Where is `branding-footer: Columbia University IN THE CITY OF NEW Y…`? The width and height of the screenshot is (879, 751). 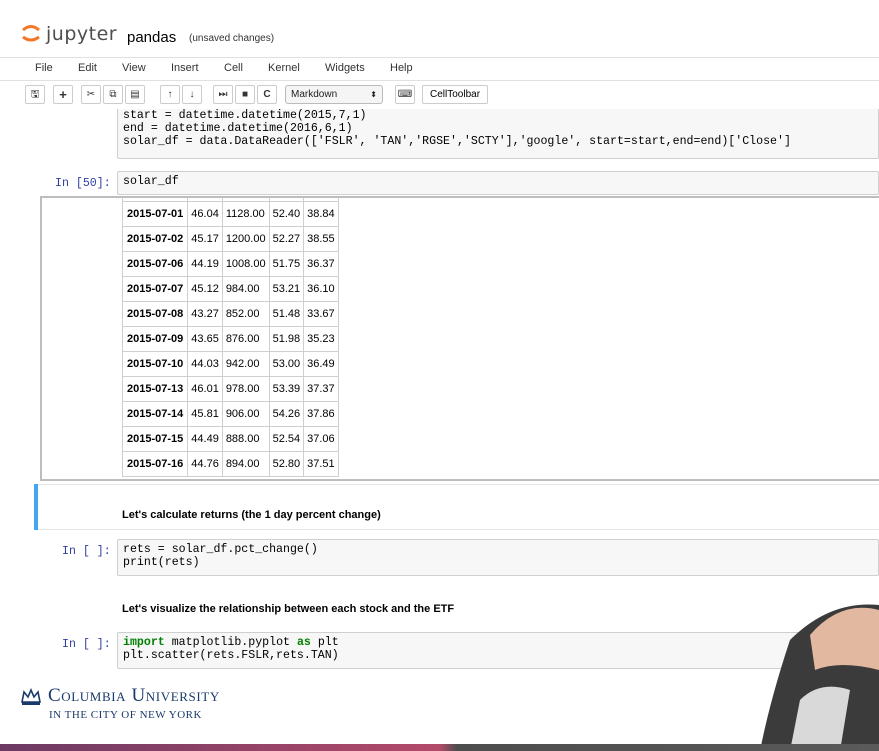 branding-footer: Columbia University IN THE CITY OF NEW Y… is located at coordinates (380, 715).